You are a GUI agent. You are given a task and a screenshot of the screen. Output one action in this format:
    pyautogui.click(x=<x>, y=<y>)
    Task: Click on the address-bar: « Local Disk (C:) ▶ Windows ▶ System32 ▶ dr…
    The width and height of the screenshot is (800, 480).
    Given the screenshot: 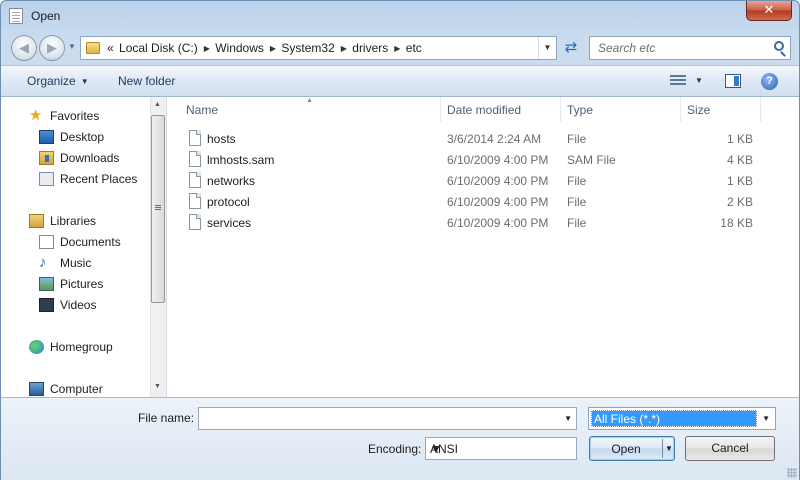 What is the action you would take?
    pyautogui.click(x=318, y=48)
    